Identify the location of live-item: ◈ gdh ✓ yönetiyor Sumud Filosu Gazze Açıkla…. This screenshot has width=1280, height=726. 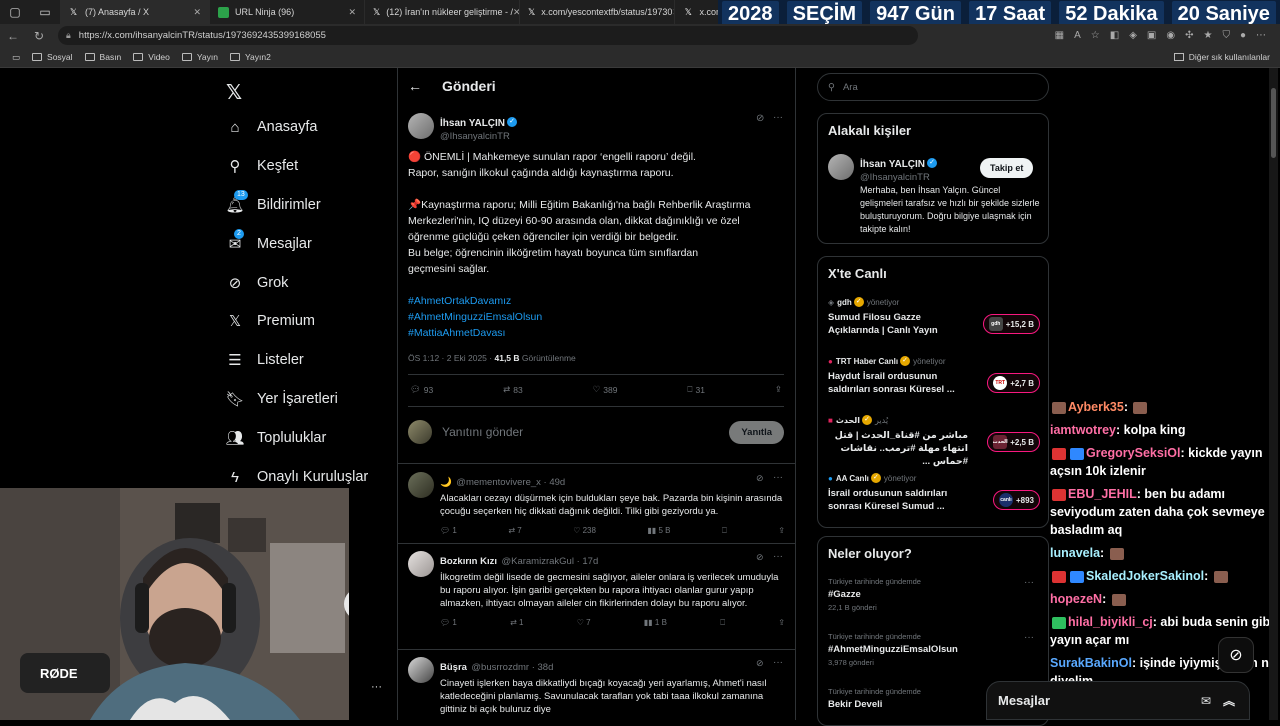
(934, 317).